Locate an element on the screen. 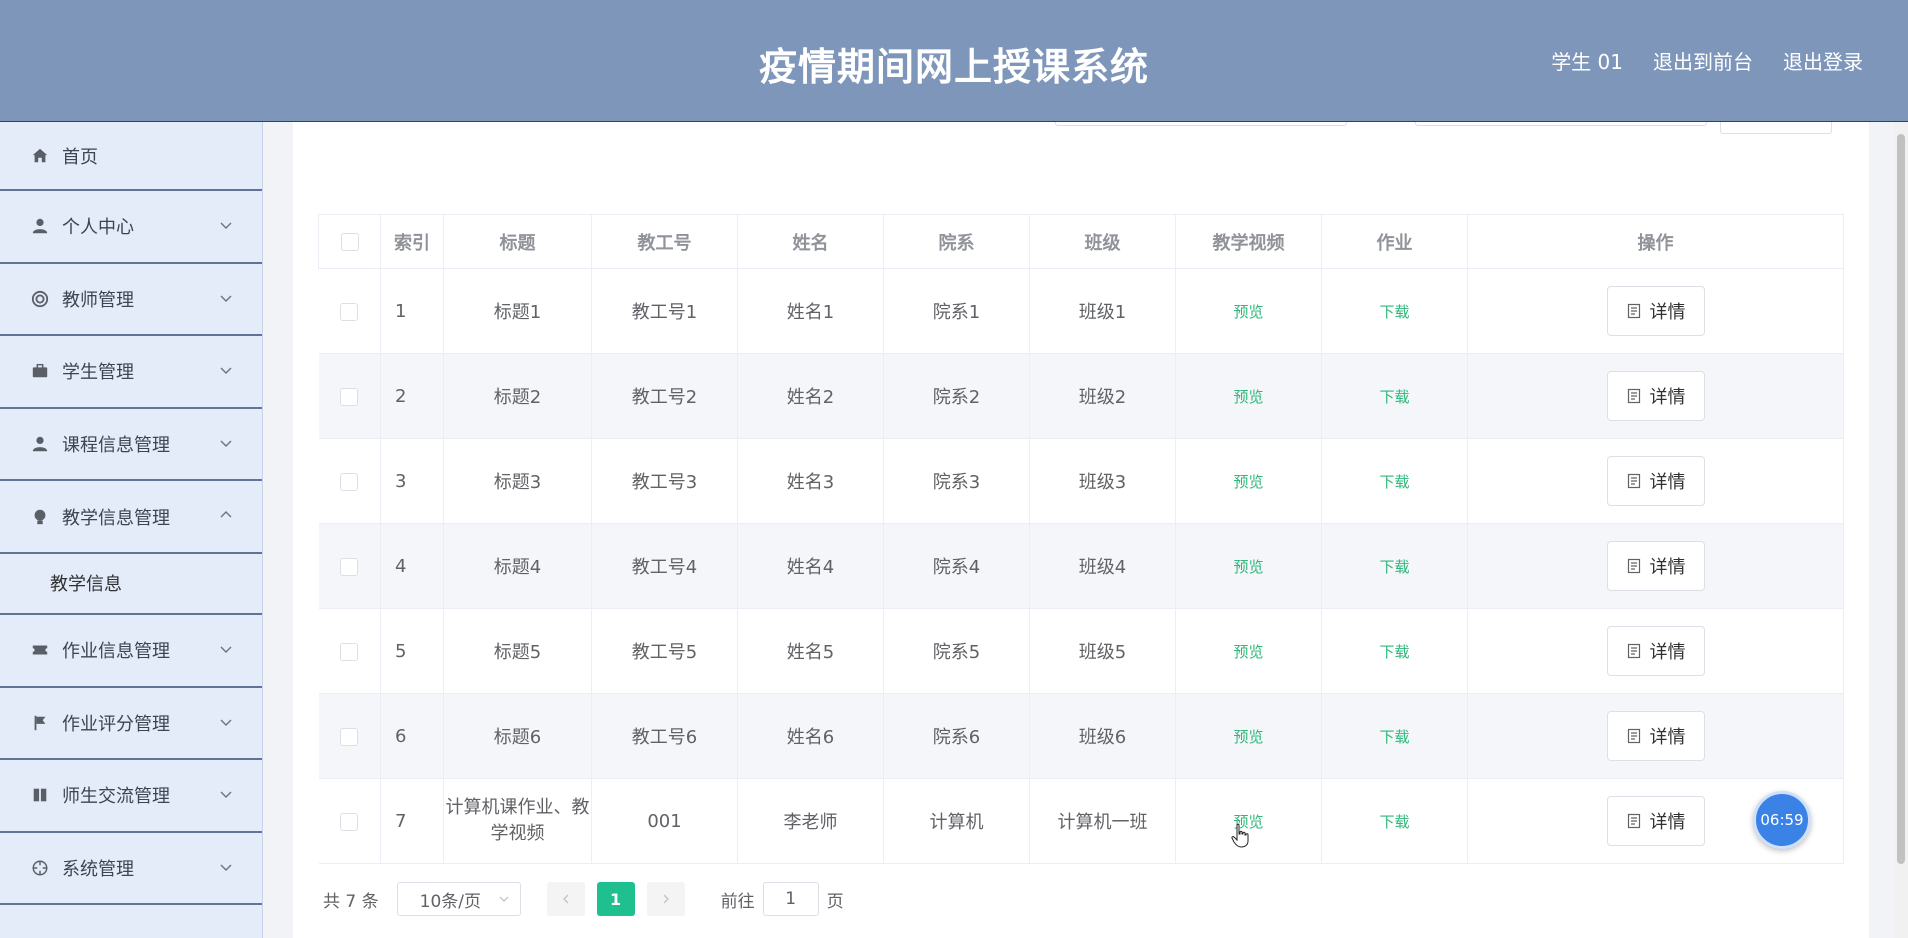 This screenshot has height=938, width=1908. logout-link: 退出登录 is located at coordinates (1823, 60).